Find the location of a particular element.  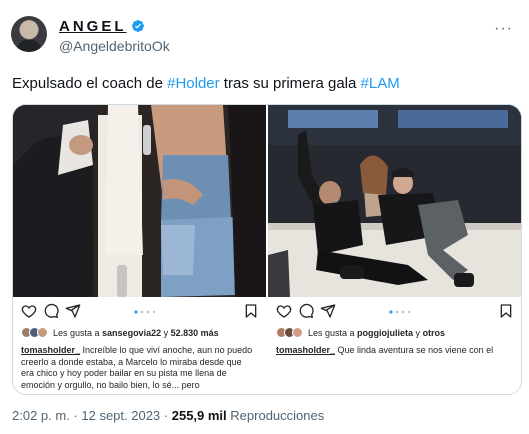

caption-text: Que linda aventura se nos viene con el is located at coordinates (414, 350).